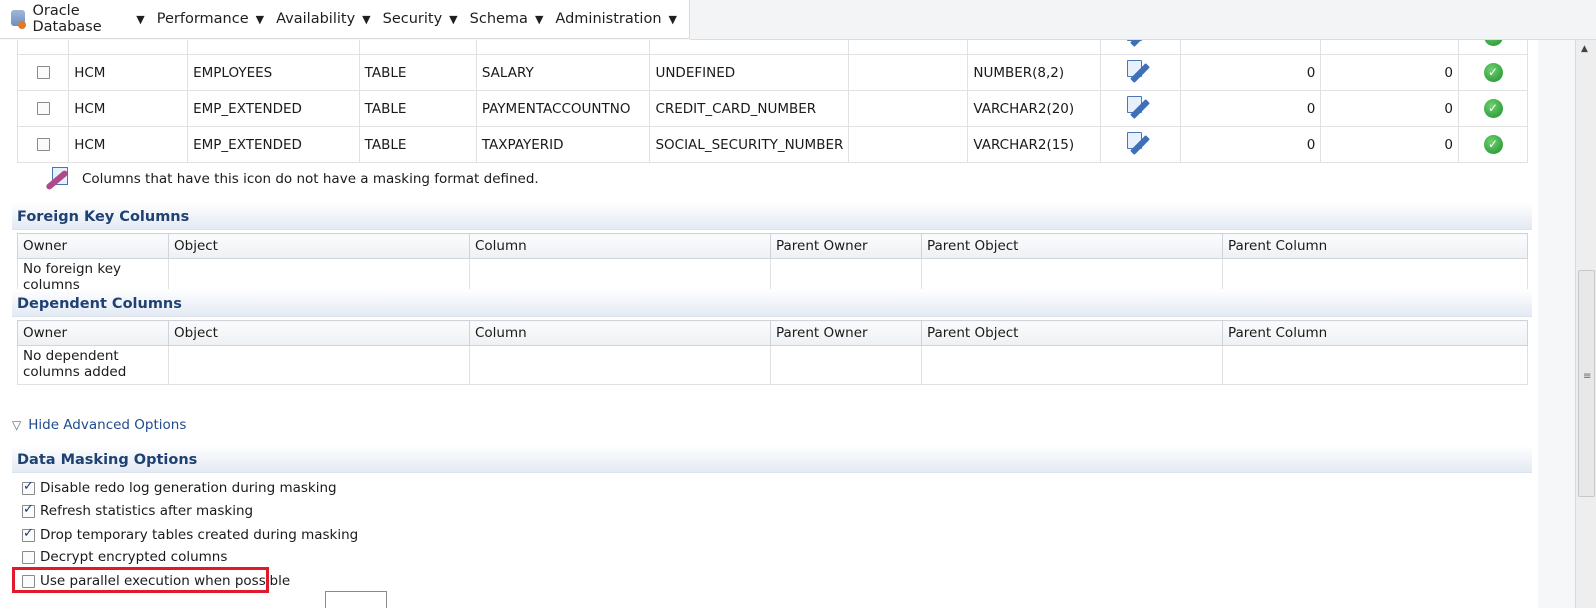 This screenshot has height=608, width=1596. What do you see at coordinates (772, 459) in the screenshot?
I see `section-header-masking-options: Data Masking Options` at bounding box center [772, 459].